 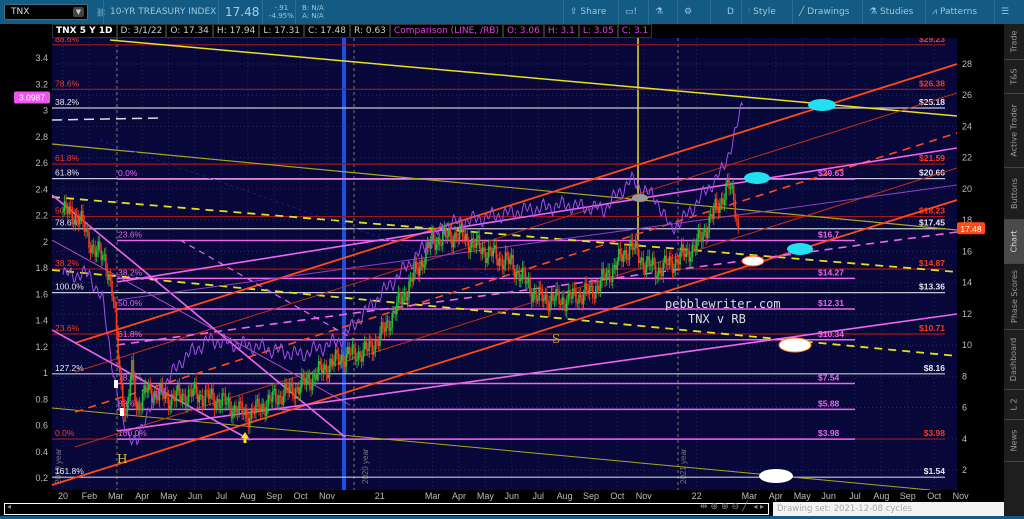 What do you see at coordinates (967, 189) in the screenshot?
I see `y-right-tick-label: 20` at bounding box center [967, 189].